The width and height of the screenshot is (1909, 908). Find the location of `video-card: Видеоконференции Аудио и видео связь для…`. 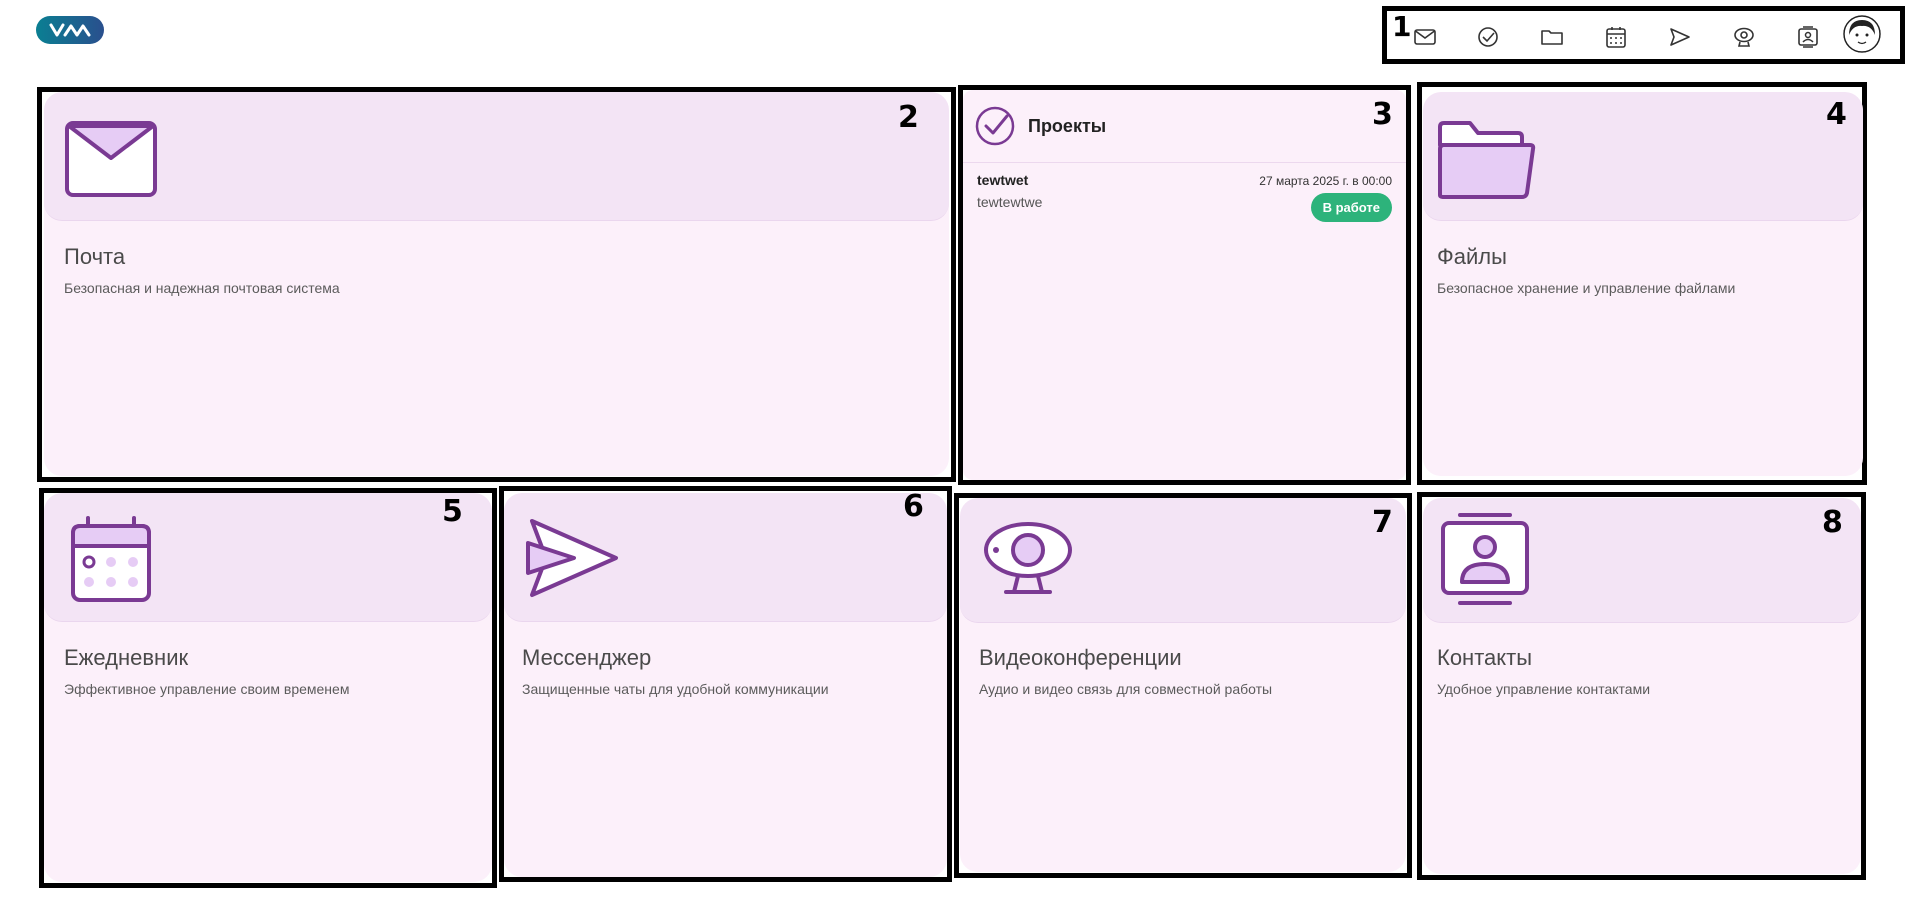

video-card: Видеоконференции Аудио и видео связь для… is located at coordinates (1183, 685).